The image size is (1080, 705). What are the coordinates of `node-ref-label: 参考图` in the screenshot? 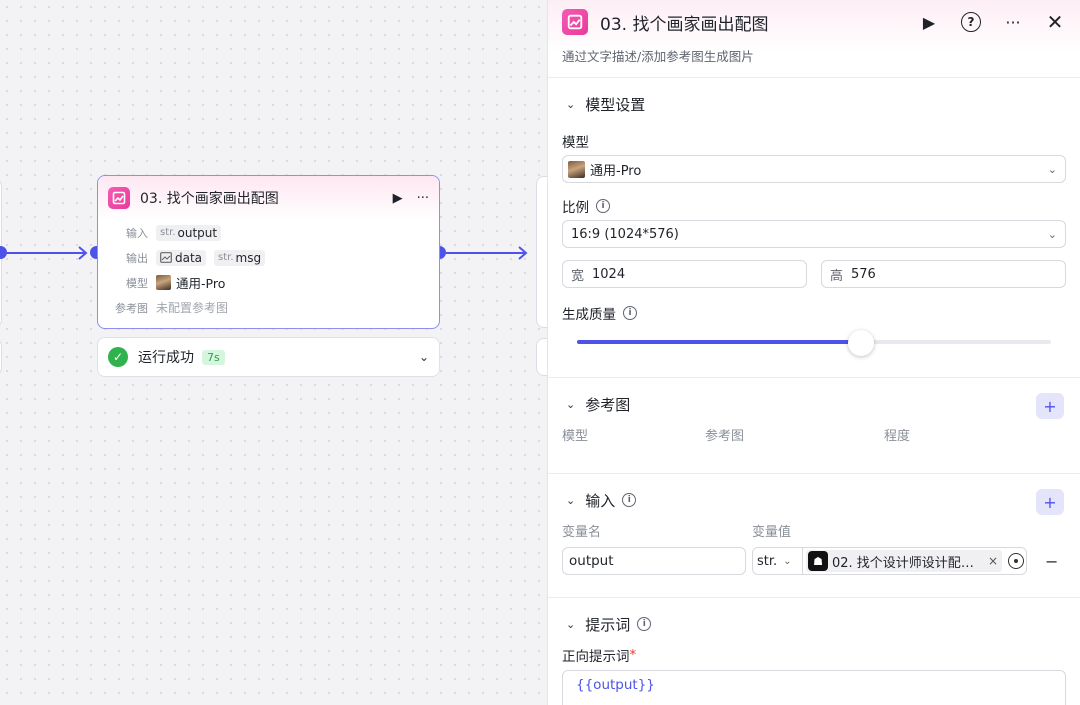 It's located at (131, 308).